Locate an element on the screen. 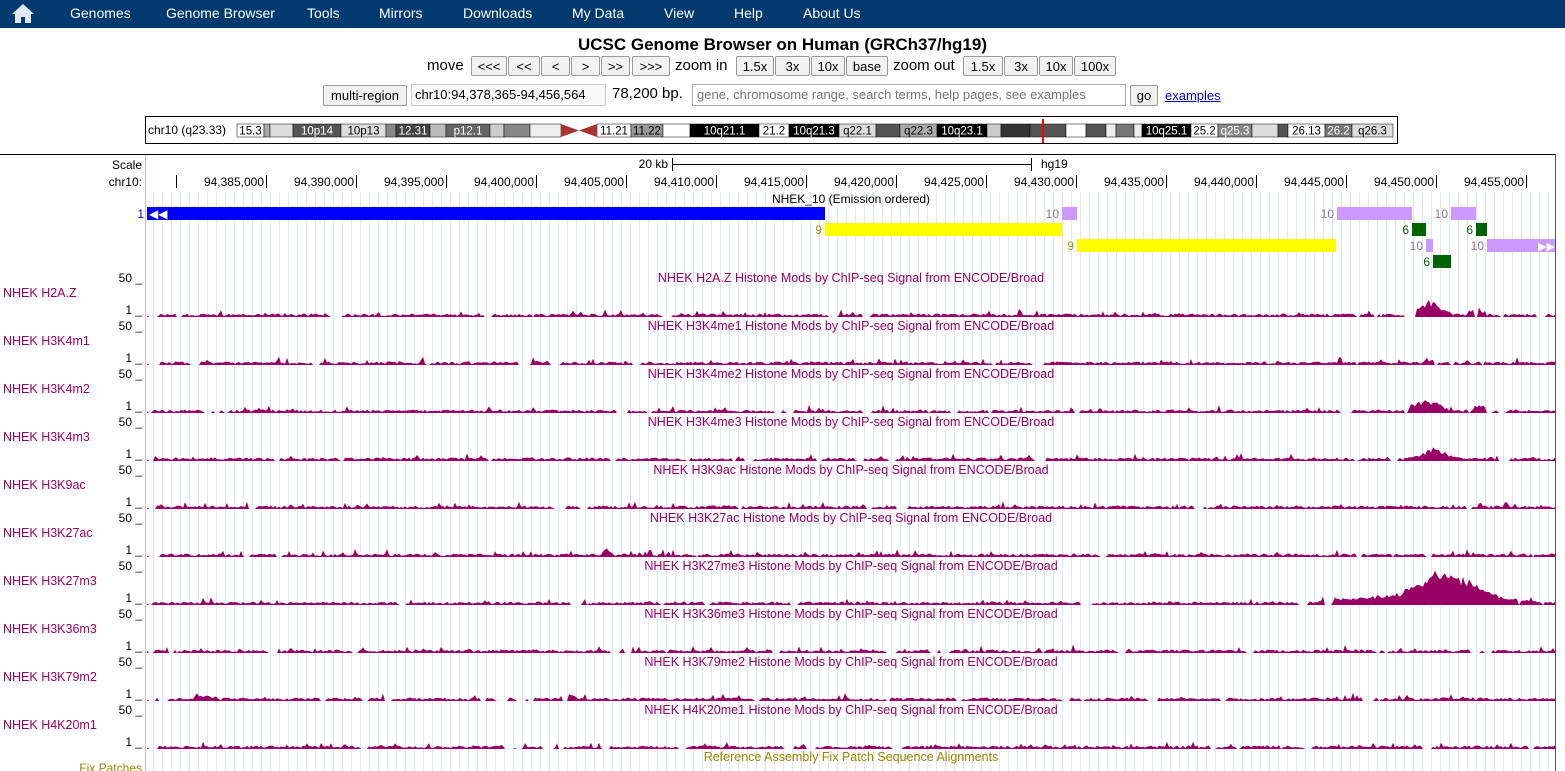  ideogram-band-label: 10q23.1 is located at coordinates (962, 132).